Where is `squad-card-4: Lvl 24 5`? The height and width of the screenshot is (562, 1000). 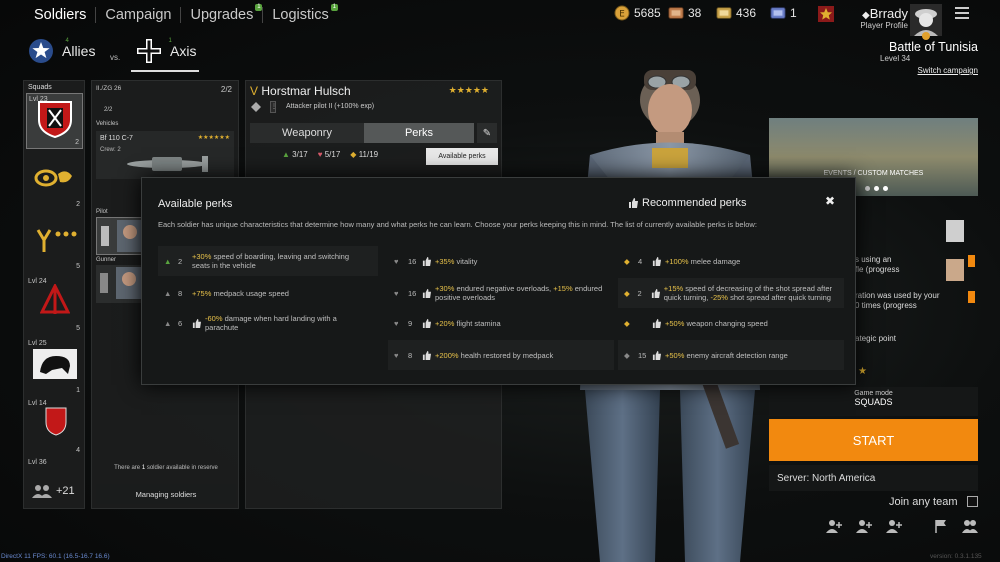
squad-card-4: Lvl 24 5 is located at coordinates (54, 305).